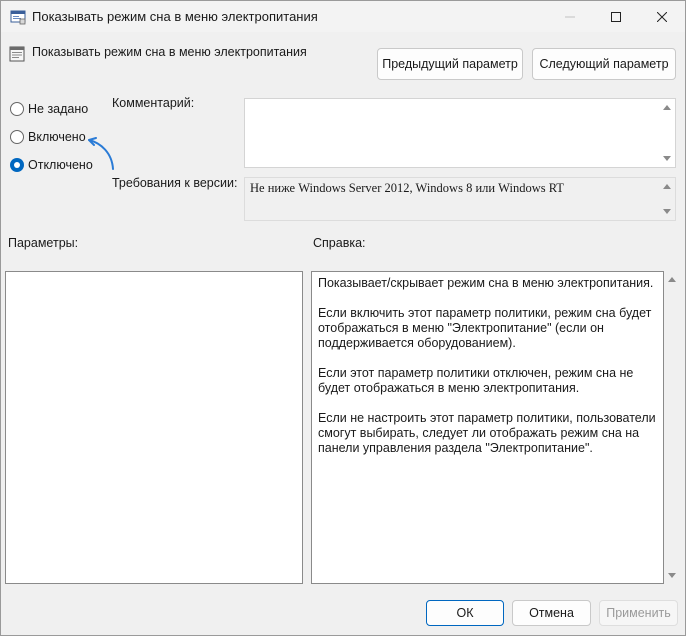 Image resolution: width=686 pixels, height=636 pixels. I want to click on comment-field, so click(460, 133).